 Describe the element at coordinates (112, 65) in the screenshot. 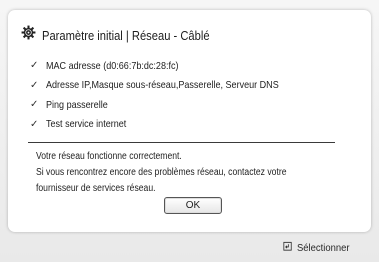

I see `check-label: MAC adresse (d0:66:7b:dc:28:fc)` at that location.